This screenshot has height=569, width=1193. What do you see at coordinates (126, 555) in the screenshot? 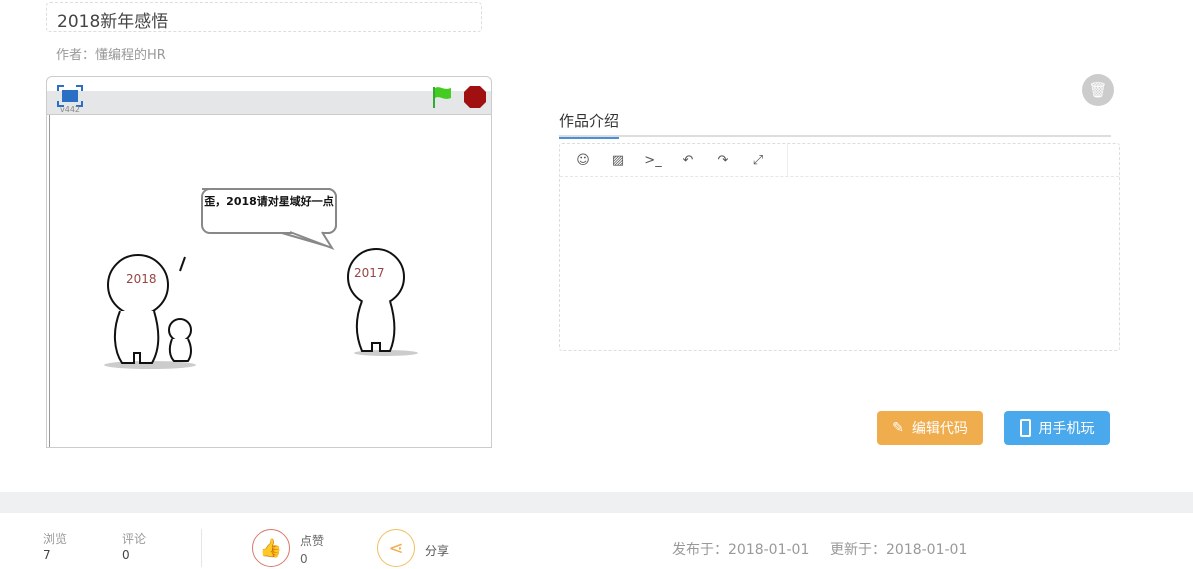
I see `comments-count: 0` at bounding box center [126, 555].